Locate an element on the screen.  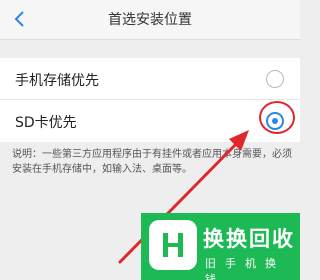
watermark-title: 换换回收 is located at coordinates (249, 239).